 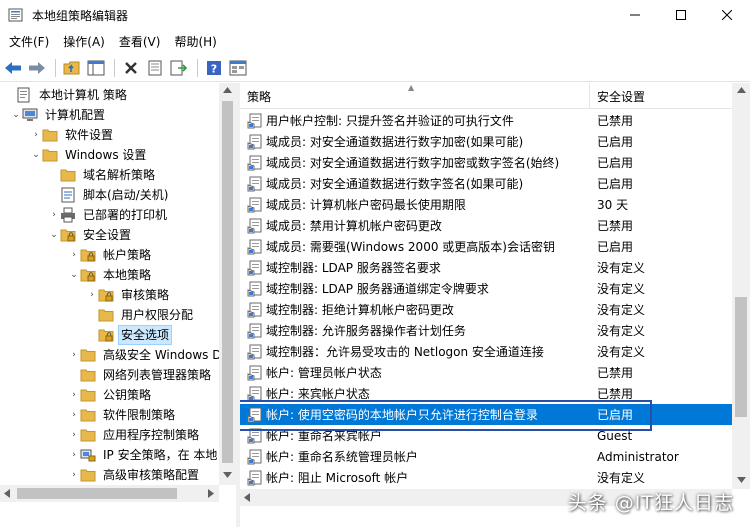 I want to click on column-header-policy: ▲ 策略, so click(x=415, y=96).